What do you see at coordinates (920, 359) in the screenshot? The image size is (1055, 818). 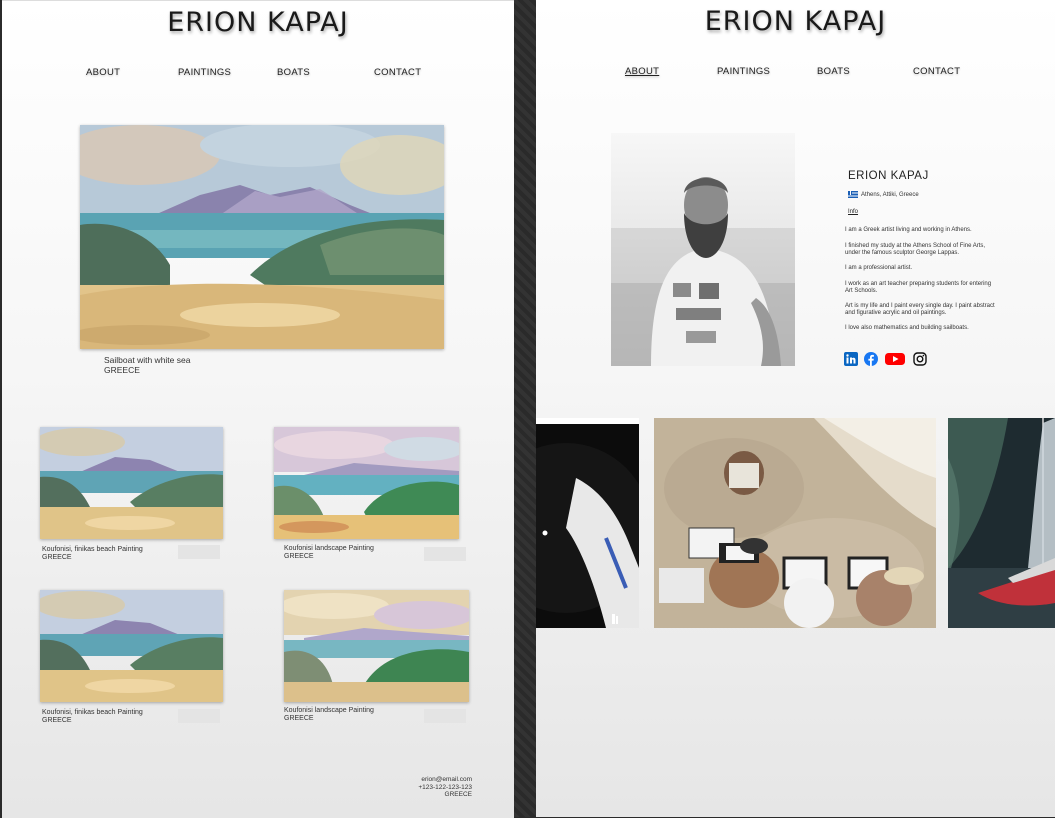 I see `instagram-icon` at bounding box center [920, 359].